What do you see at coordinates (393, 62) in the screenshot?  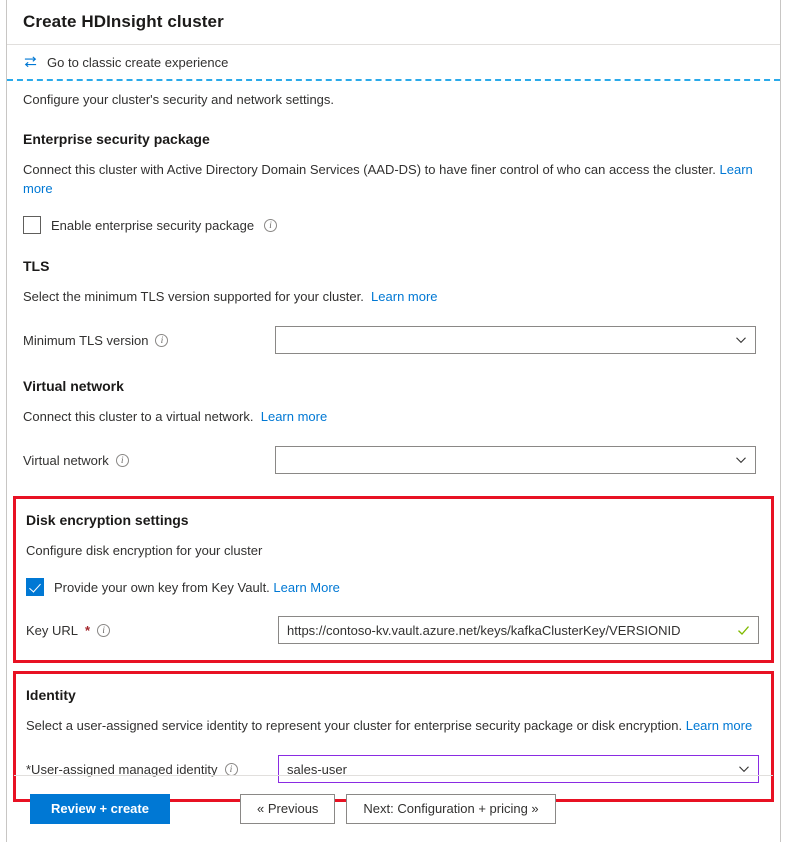 I see `go-to-classic-create-experience: Go to classic create experience` at bounding box center [393, 62].